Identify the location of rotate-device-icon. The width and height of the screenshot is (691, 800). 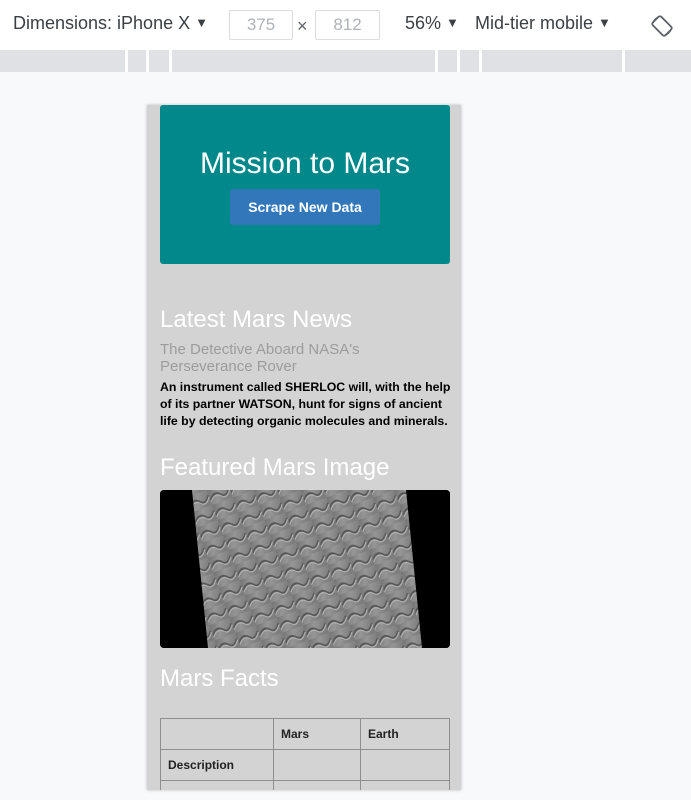
(662, 26).